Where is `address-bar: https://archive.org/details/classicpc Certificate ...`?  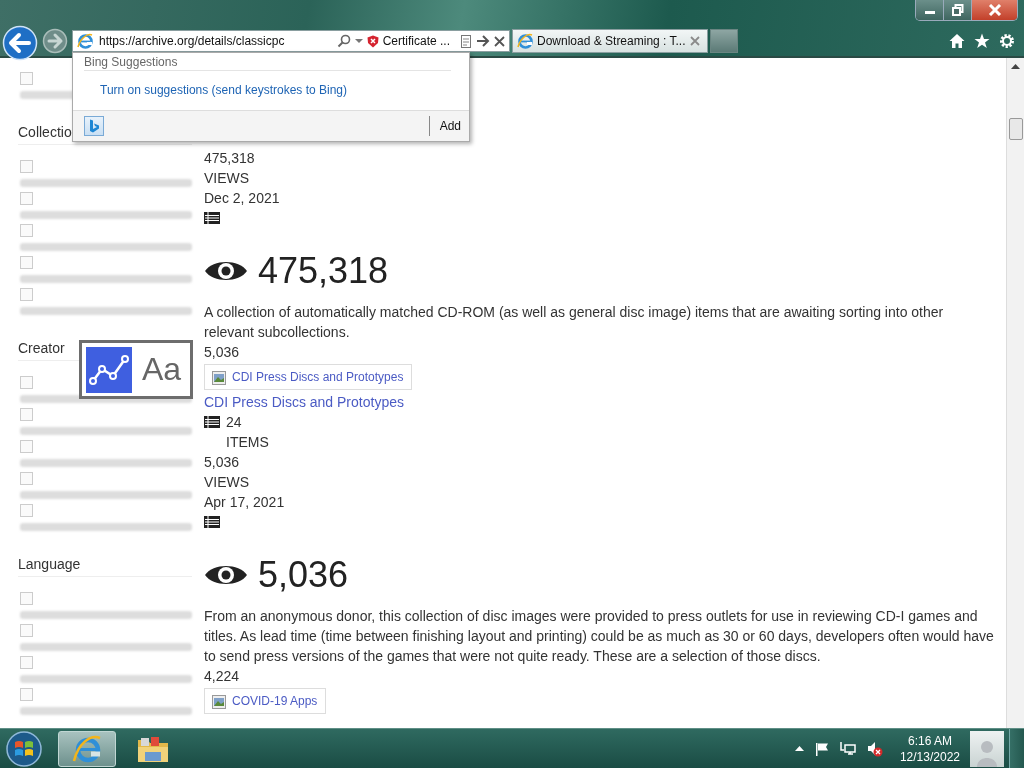 address-bar: https://archive.org/details/classicpc Certificate ... is located at coordinates (291, 41).